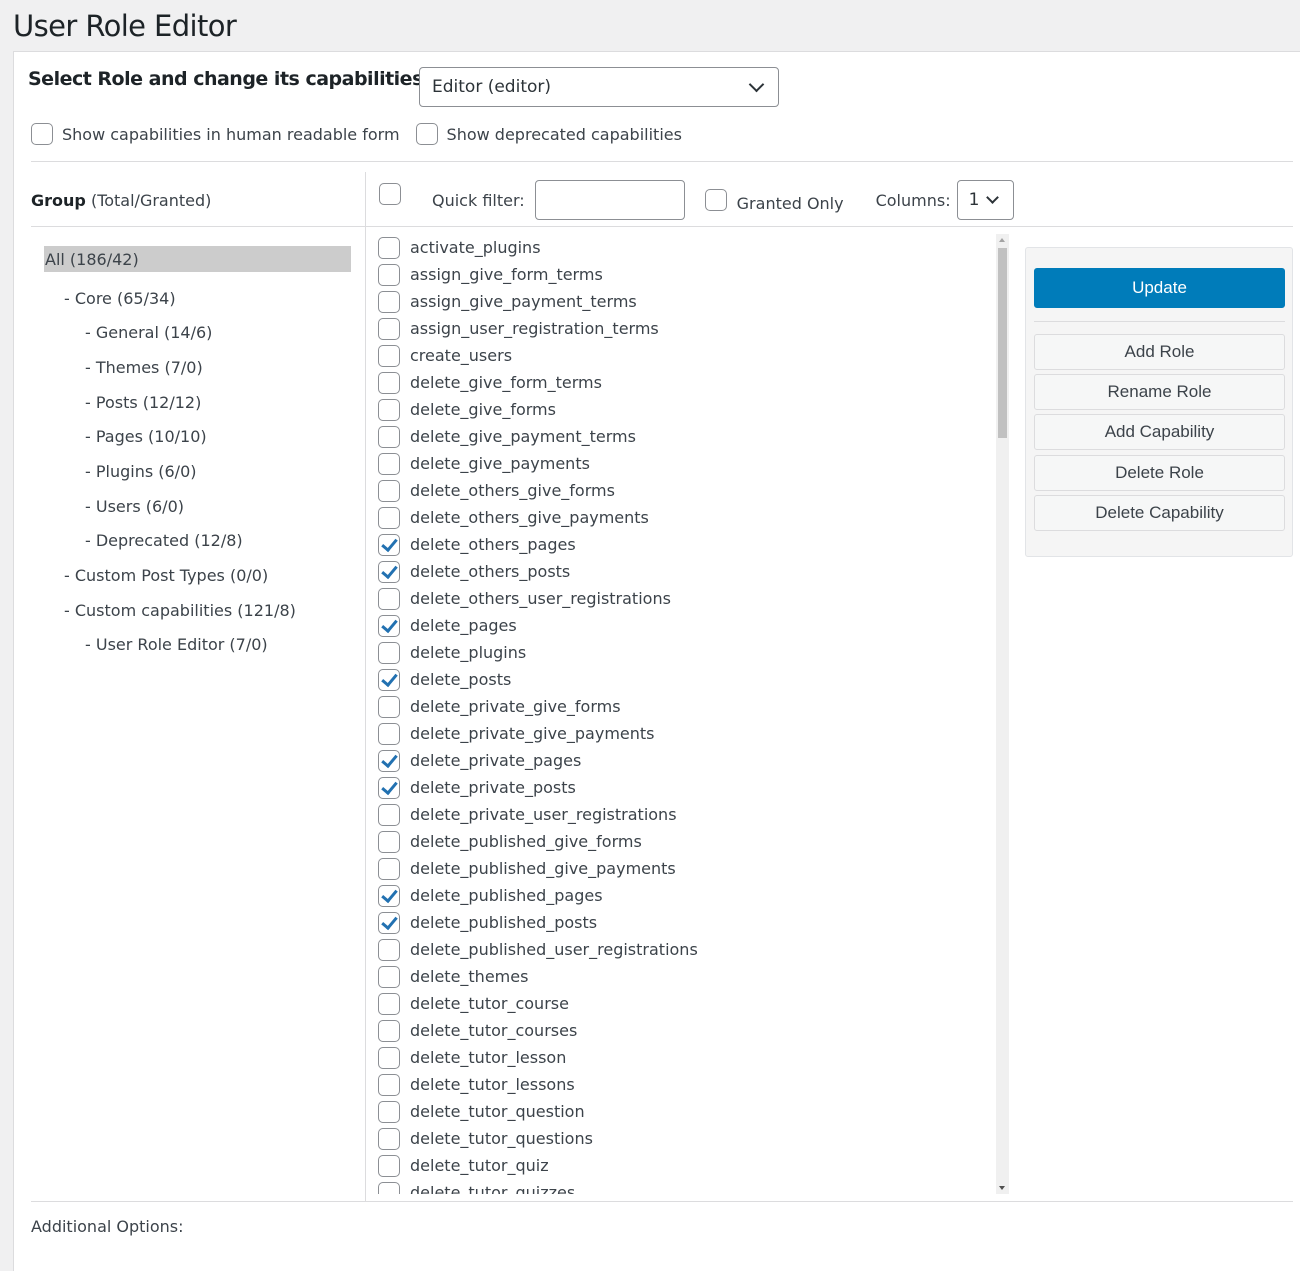 This screenshot has width=1300, height=1271. Describe the element at coordinates (715, 200) in the screenshot. I see `granted-only-checkbox` at that location.